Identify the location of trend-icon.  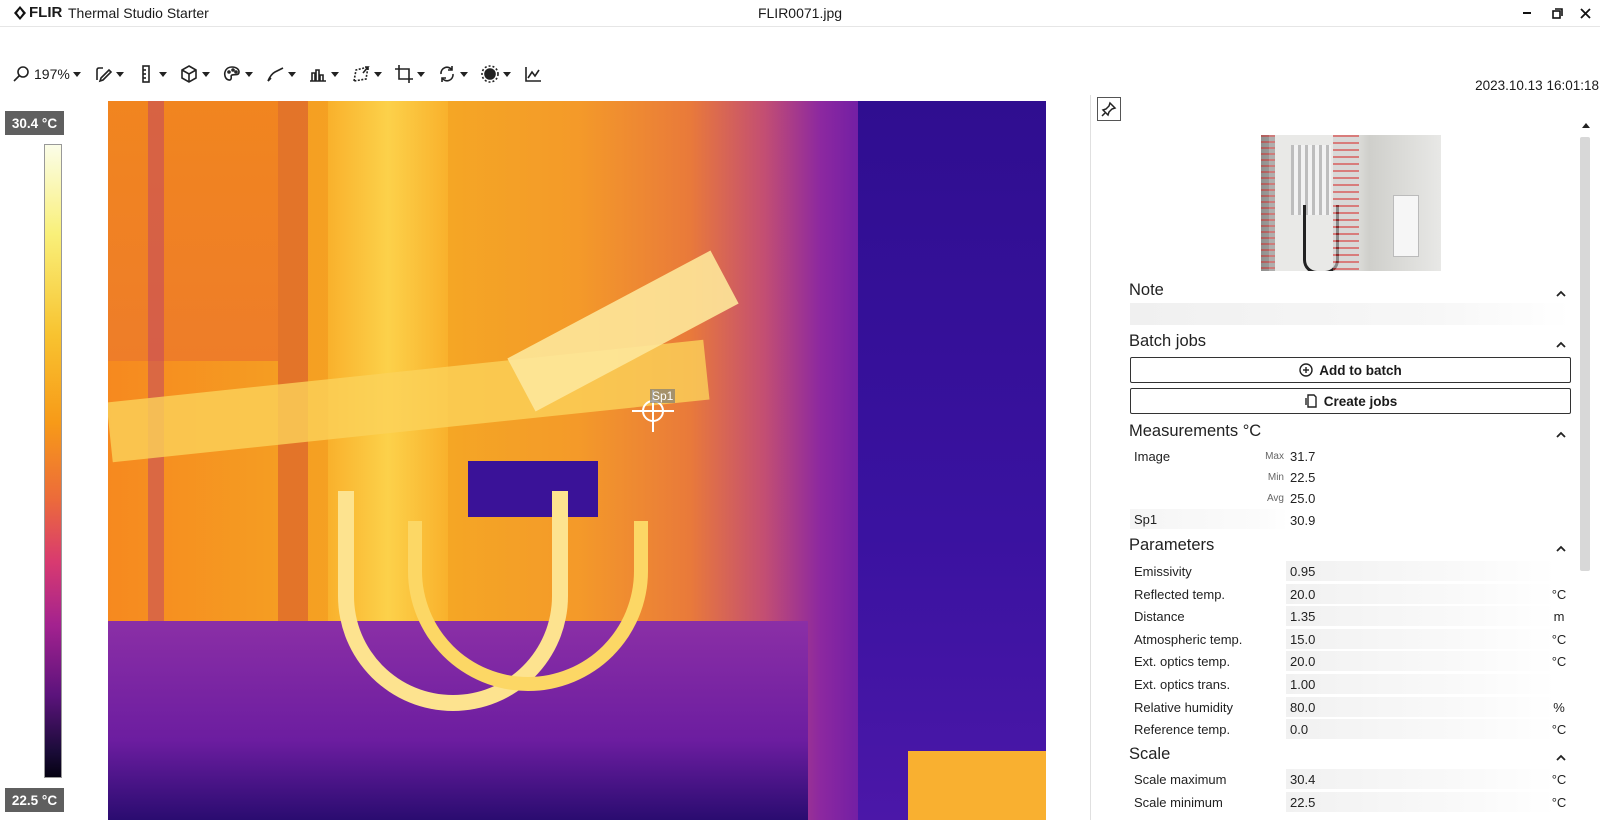
(533, 74).